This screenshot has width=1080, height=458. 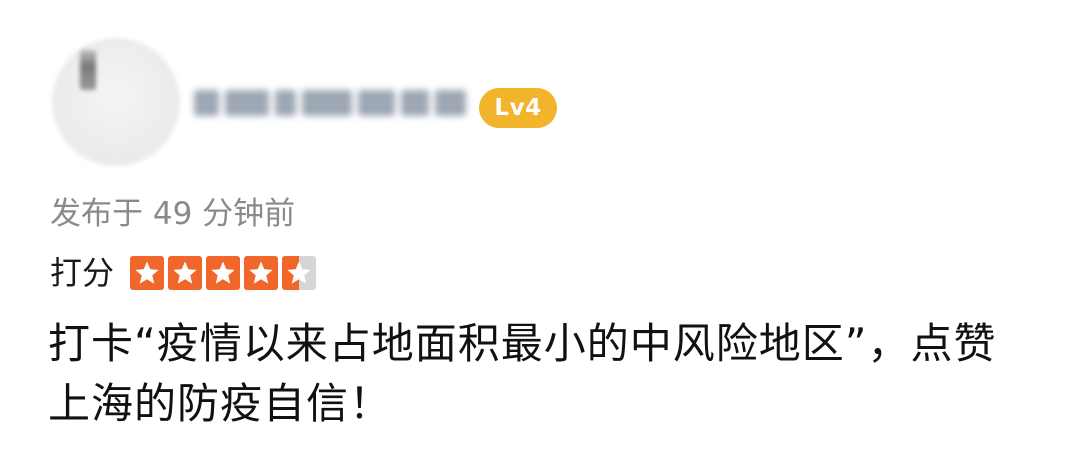 I want to click on rating-row: 打分, so click(x=183, y=273).